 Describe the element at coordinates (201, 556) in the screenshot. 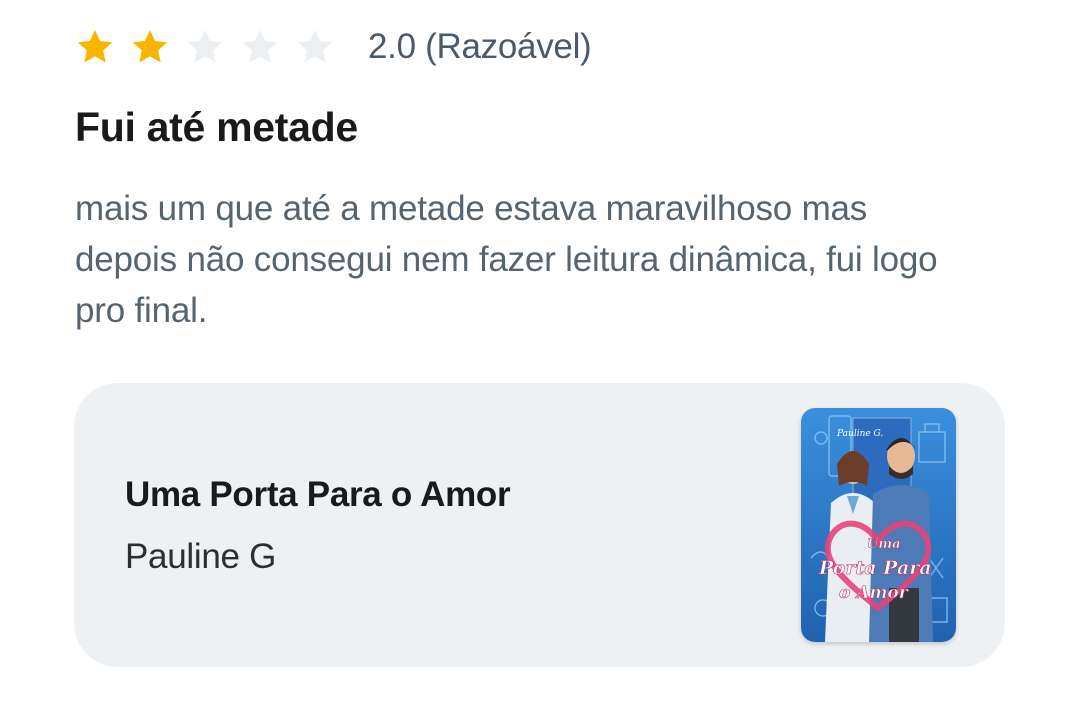

I see `book-author: Pauline G` at that location.